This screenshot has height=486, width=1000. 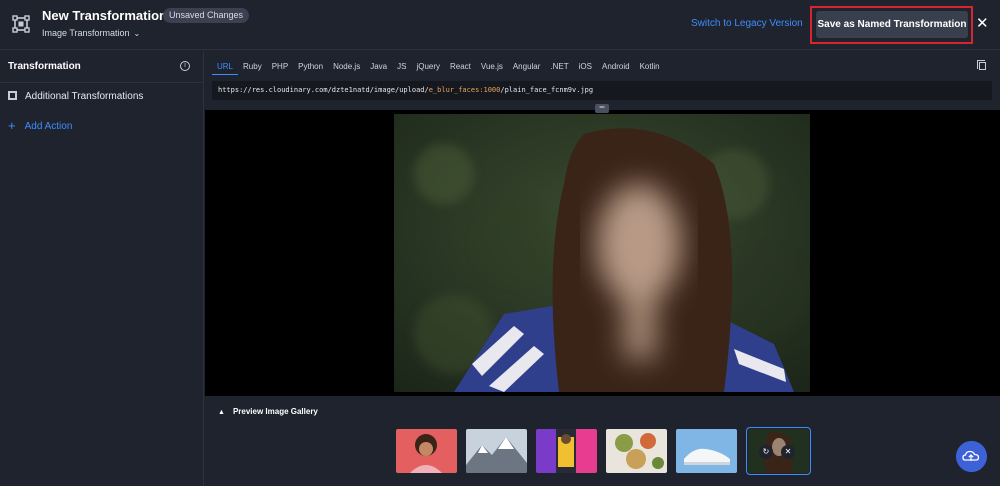 What do you see at coordinates (12, 95) in the screenshot?
I see `square-icon` at bounding box center [12, 95].